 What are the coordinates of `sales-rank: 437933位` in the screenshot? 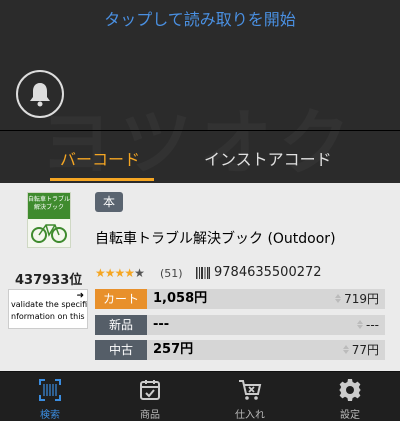 It's located at (49, 280).